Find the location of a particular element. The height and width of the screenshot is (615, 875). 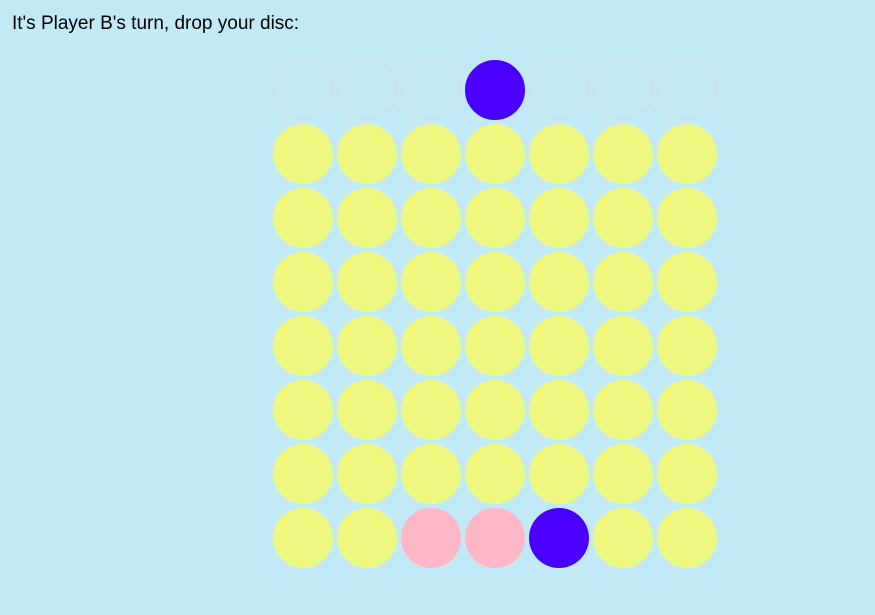

turn-status-text: It's Player B's turn, drop your disc: is located at coordinates (156, 23).